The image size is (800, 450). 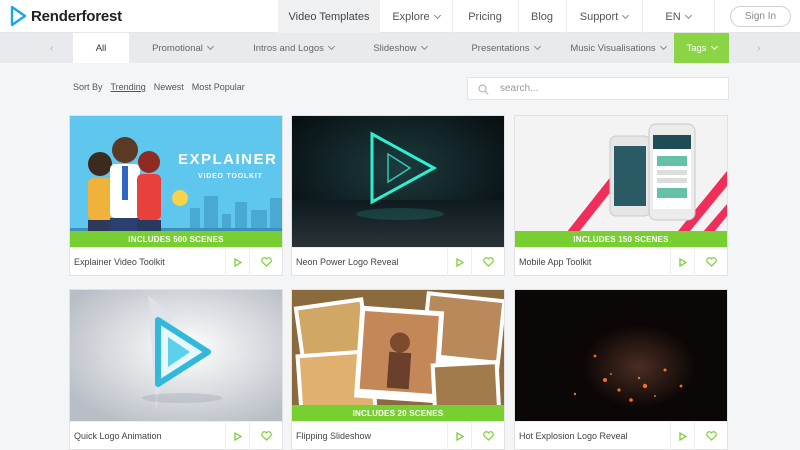 I want to click on category-all: All, so click(x=101, y=48).